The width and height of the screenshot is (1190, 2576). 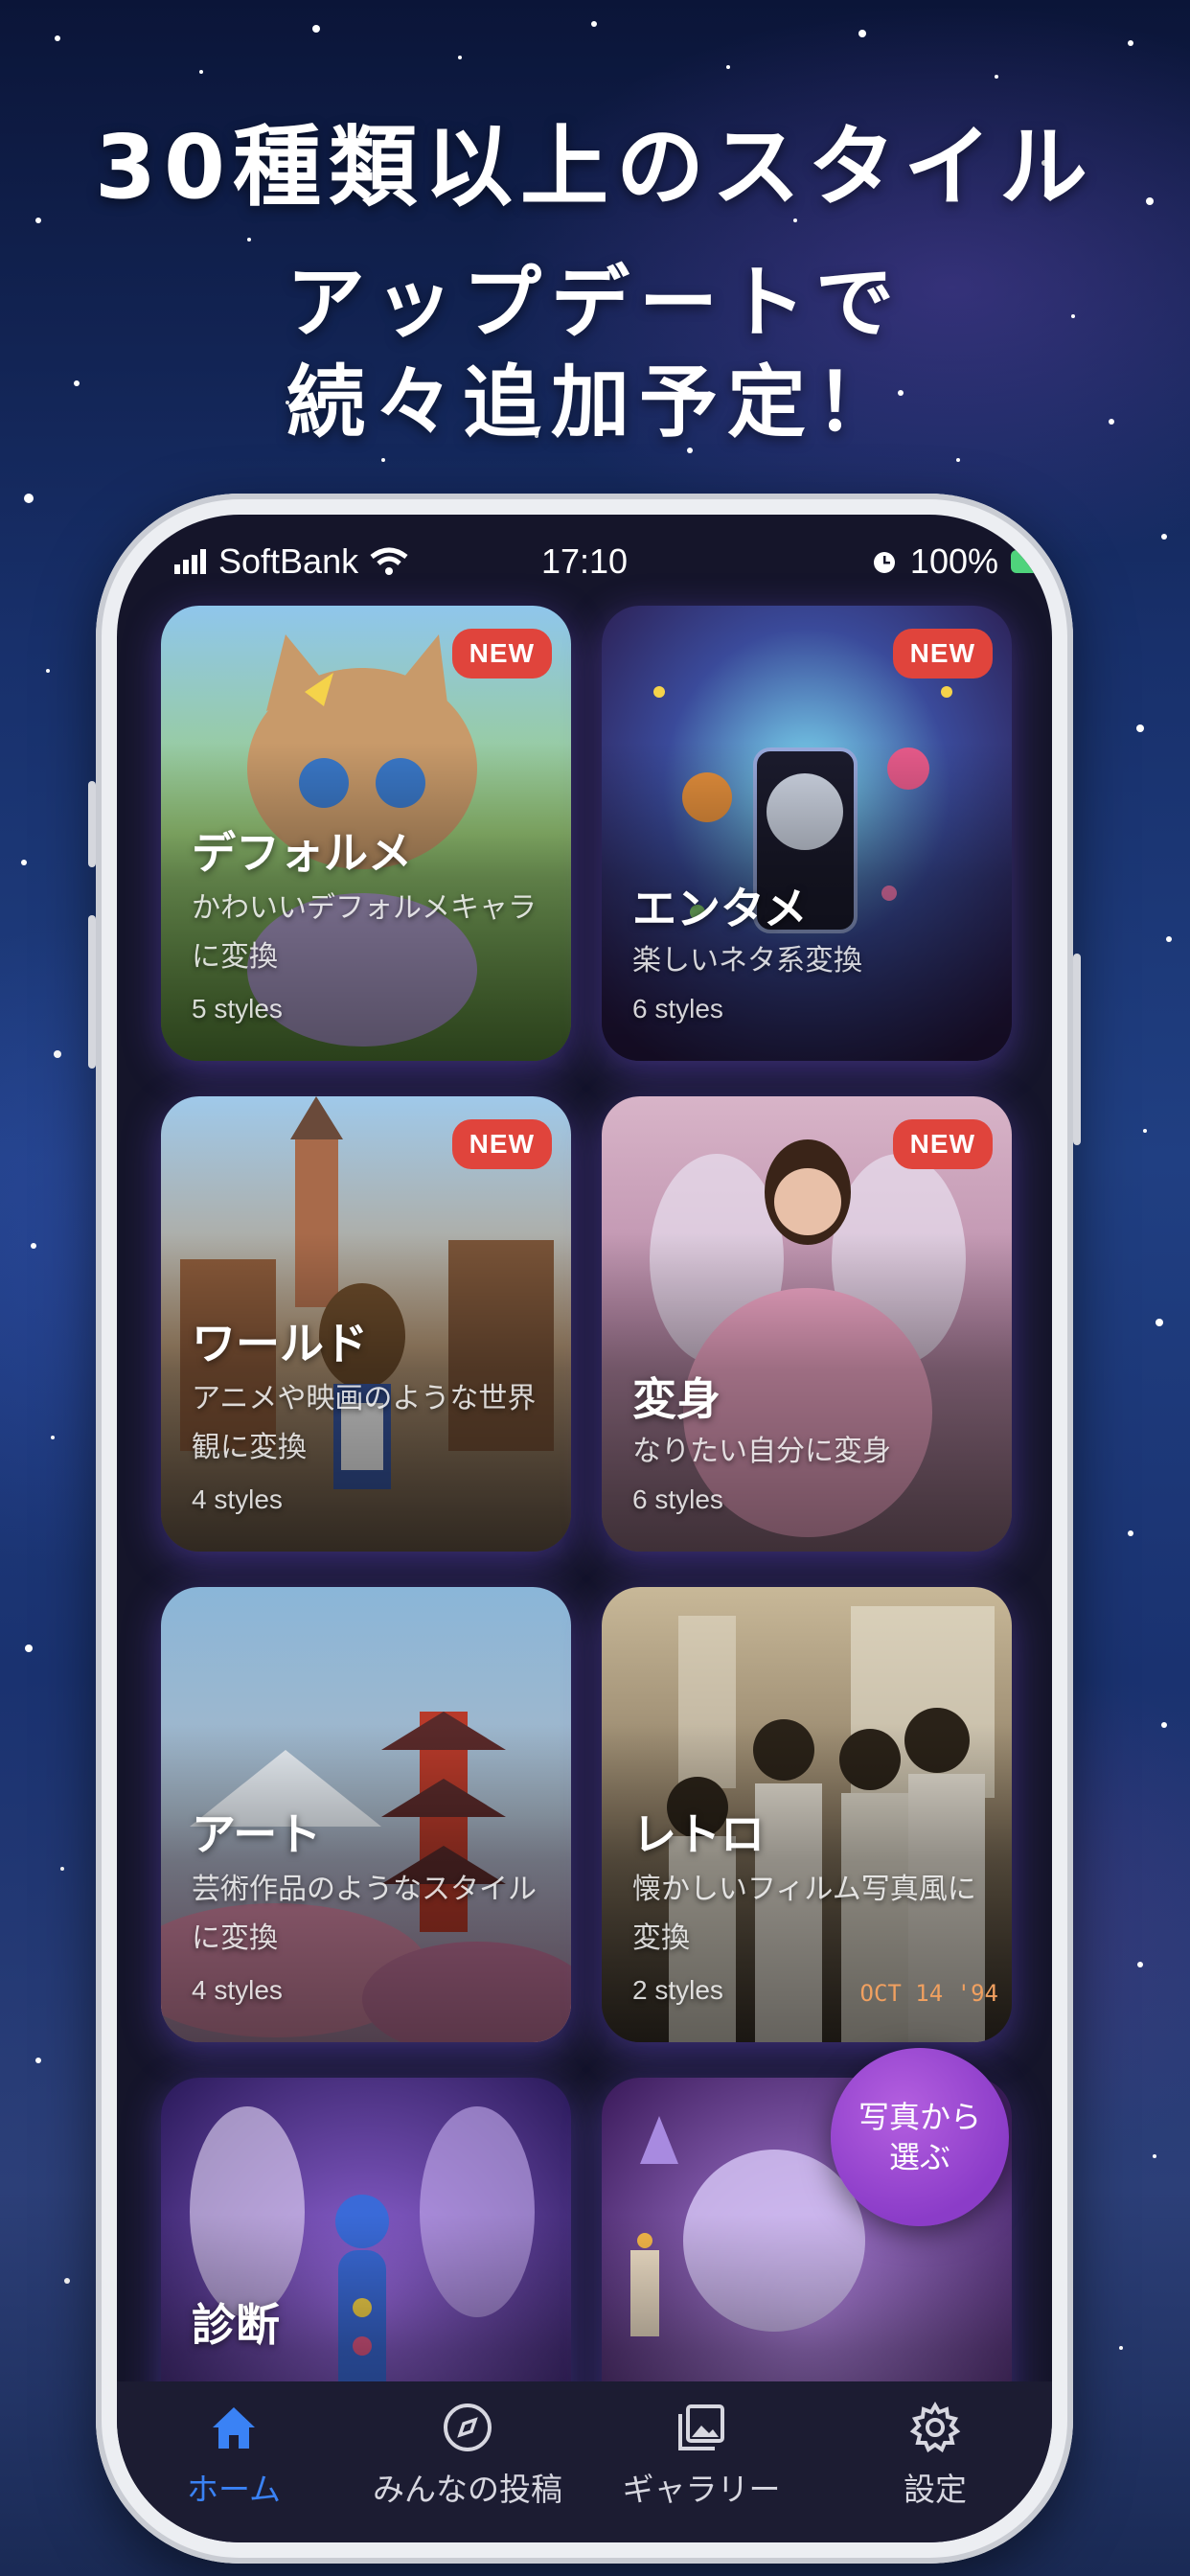 What do you see at coordinates (468, 2455) in the screenshot?
I see `tab-community: みんなの投稿` at bounding box center [468, 2455].